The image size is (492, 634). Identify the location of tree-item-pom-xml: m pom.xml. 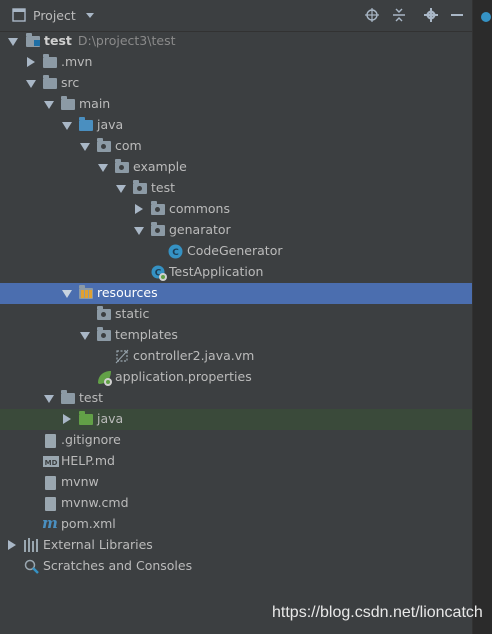
(236, 524).